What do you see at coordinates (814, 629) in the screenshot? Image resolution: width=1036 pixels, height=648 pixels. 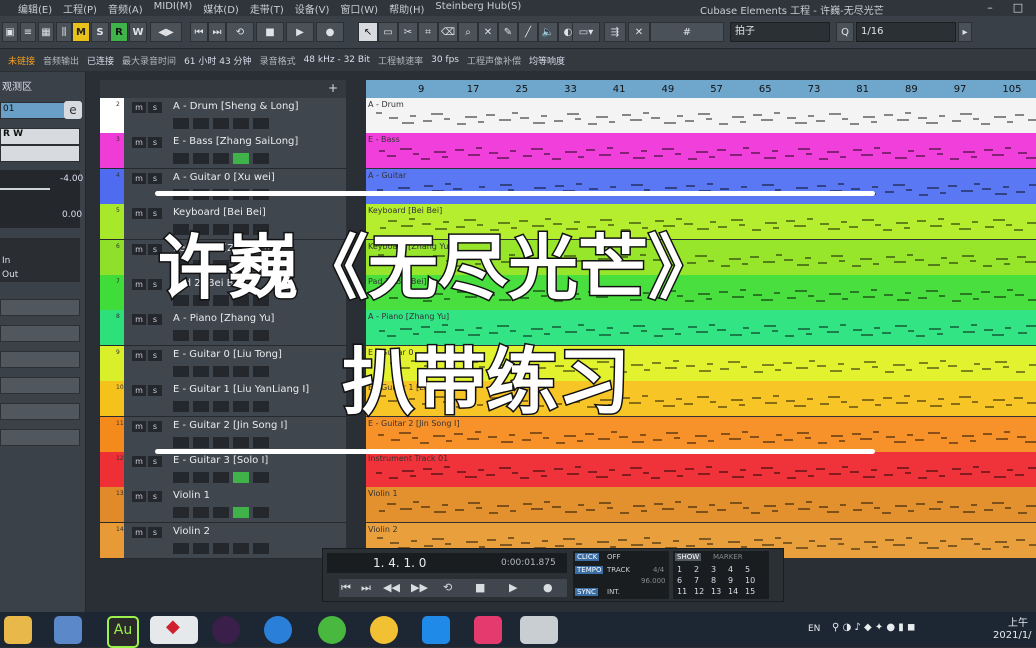 I see `ime-indicator: EN` at bounding box center [814, 629].